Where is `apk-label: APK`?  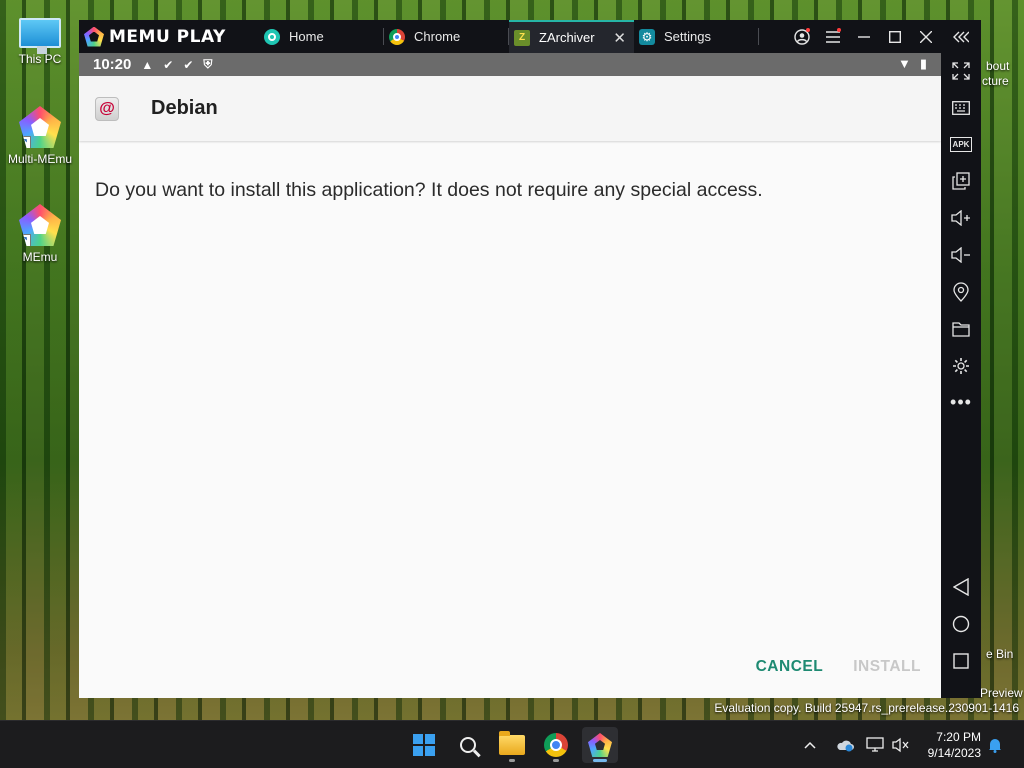 apk-label: APK is located at coordinates (961, 144).